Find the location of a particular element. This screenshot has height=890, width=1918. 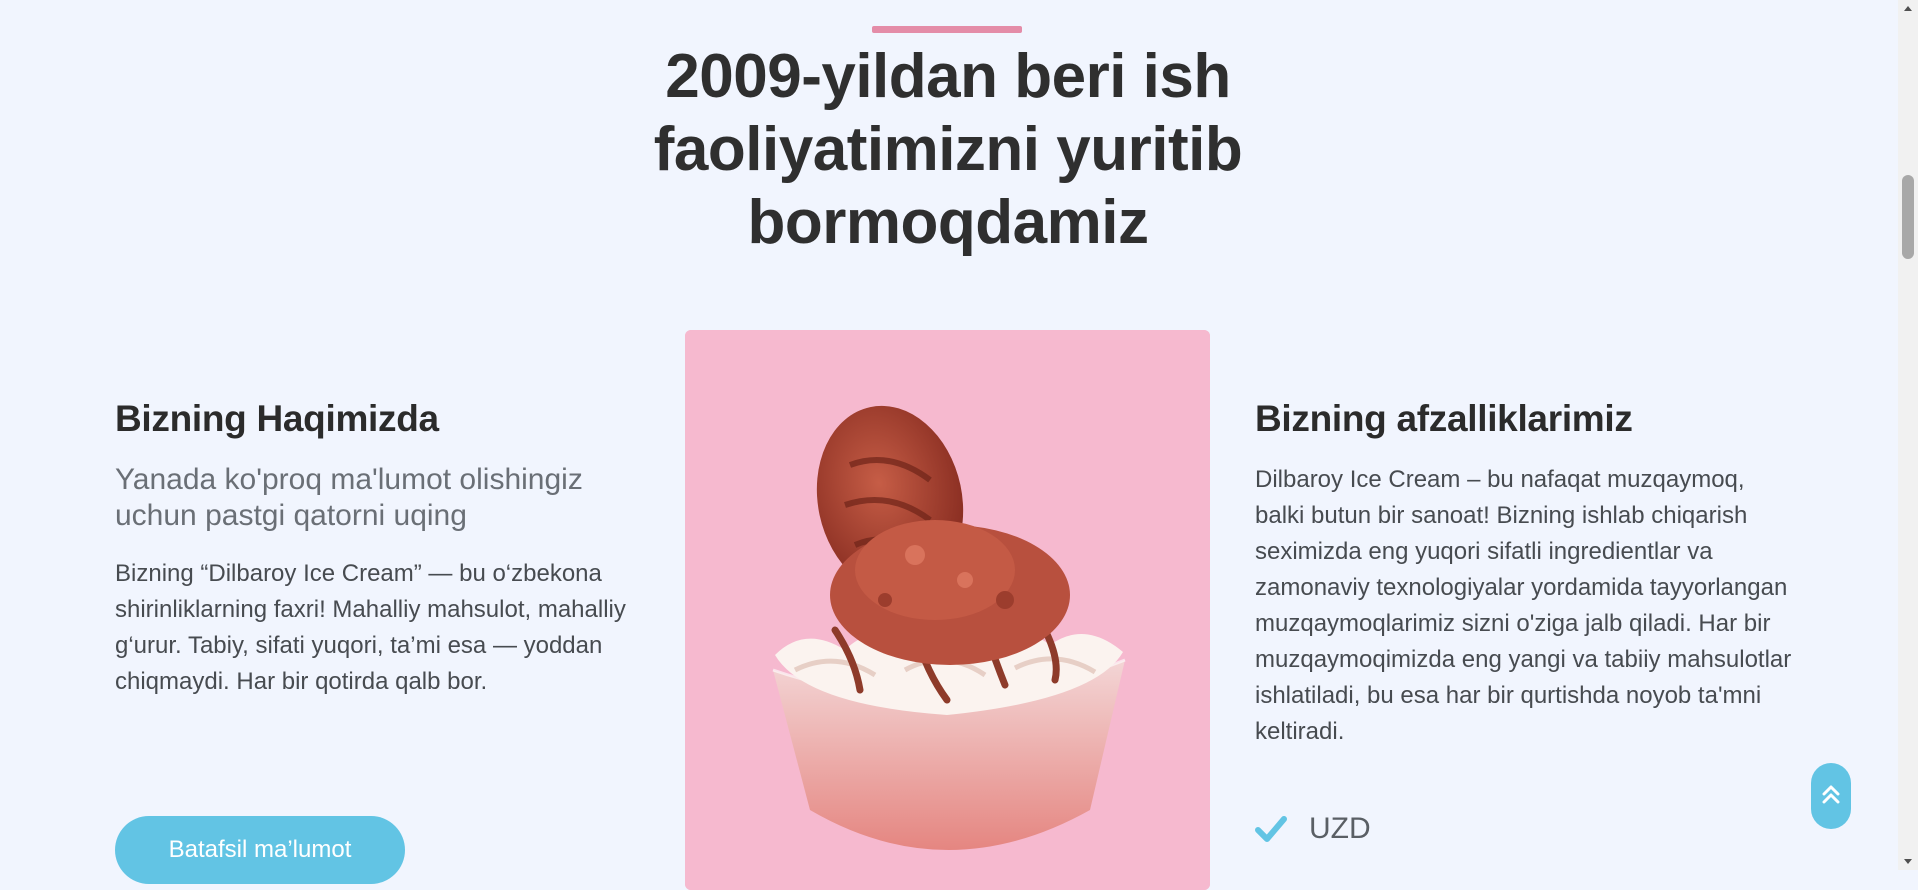

advantage-list-item: UZD is located at coordinates (1313, 829).